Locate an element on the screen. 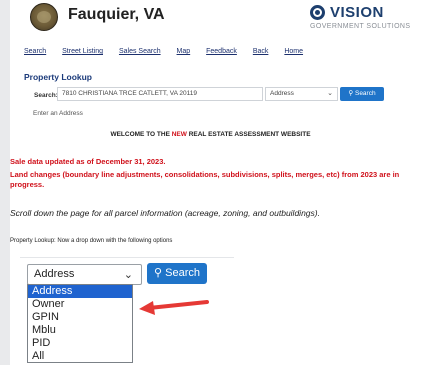 The height and width of the screenshot is (365, 421). search-button-label: Search is located at coordinates (365, 93).